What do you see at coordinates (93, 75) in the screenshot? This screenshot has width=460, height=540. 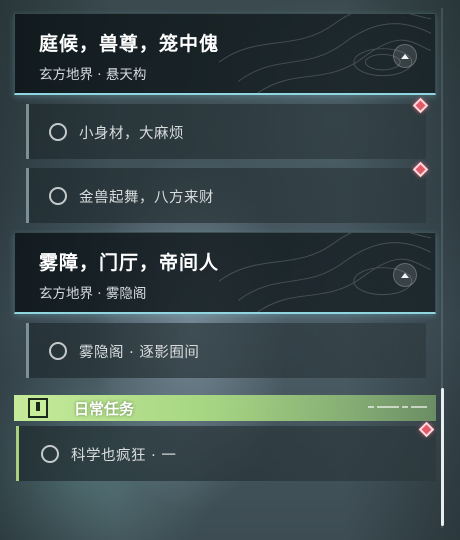 I see `quest-location: 玄方地界 · 悬天构` at bounding box center [93, 75].